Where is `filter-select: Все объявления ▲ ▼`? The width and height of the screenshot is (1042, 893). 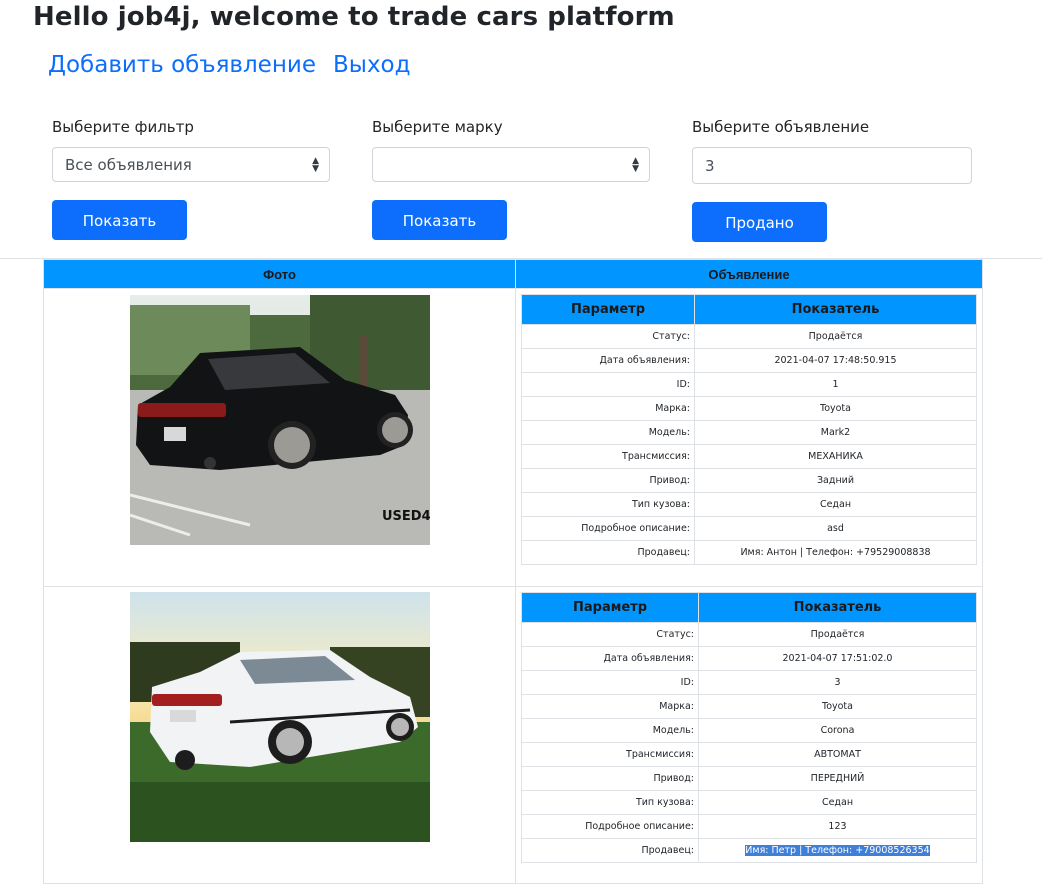 filter-select: Все объявления ▲ ▼ is located at coordinates (191, 164).